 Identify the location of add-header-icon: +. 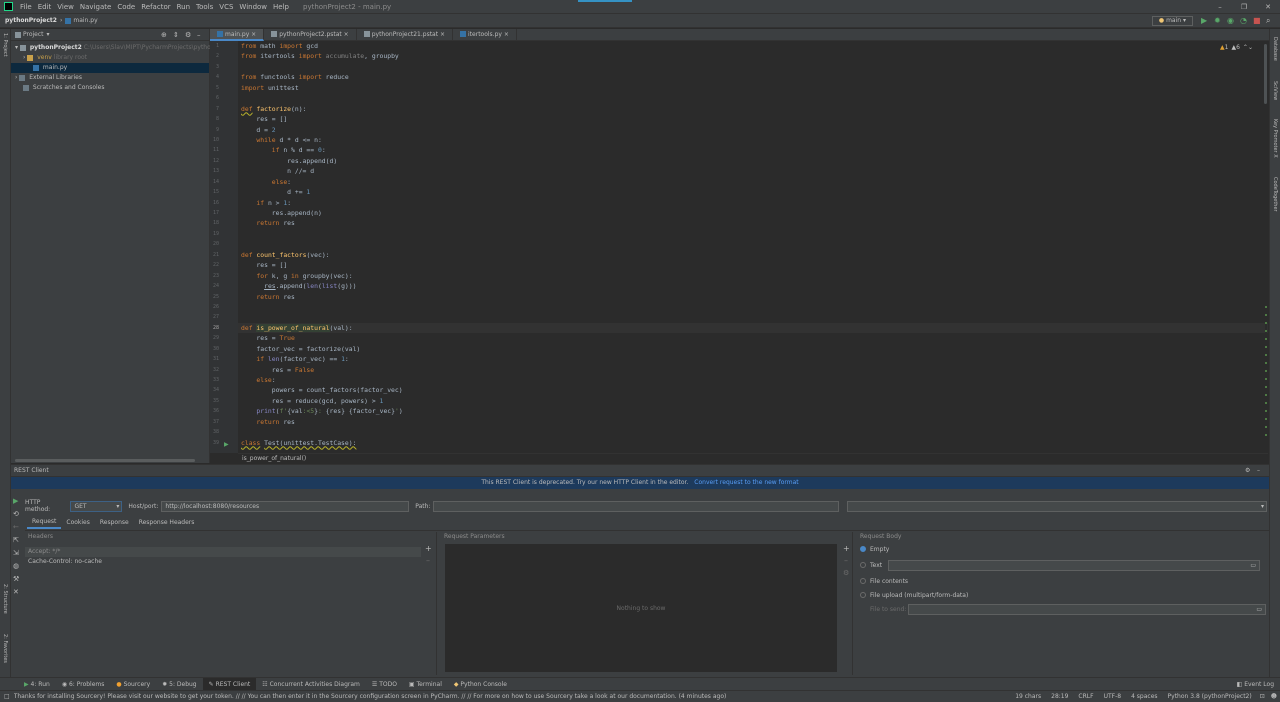
(428, 548).